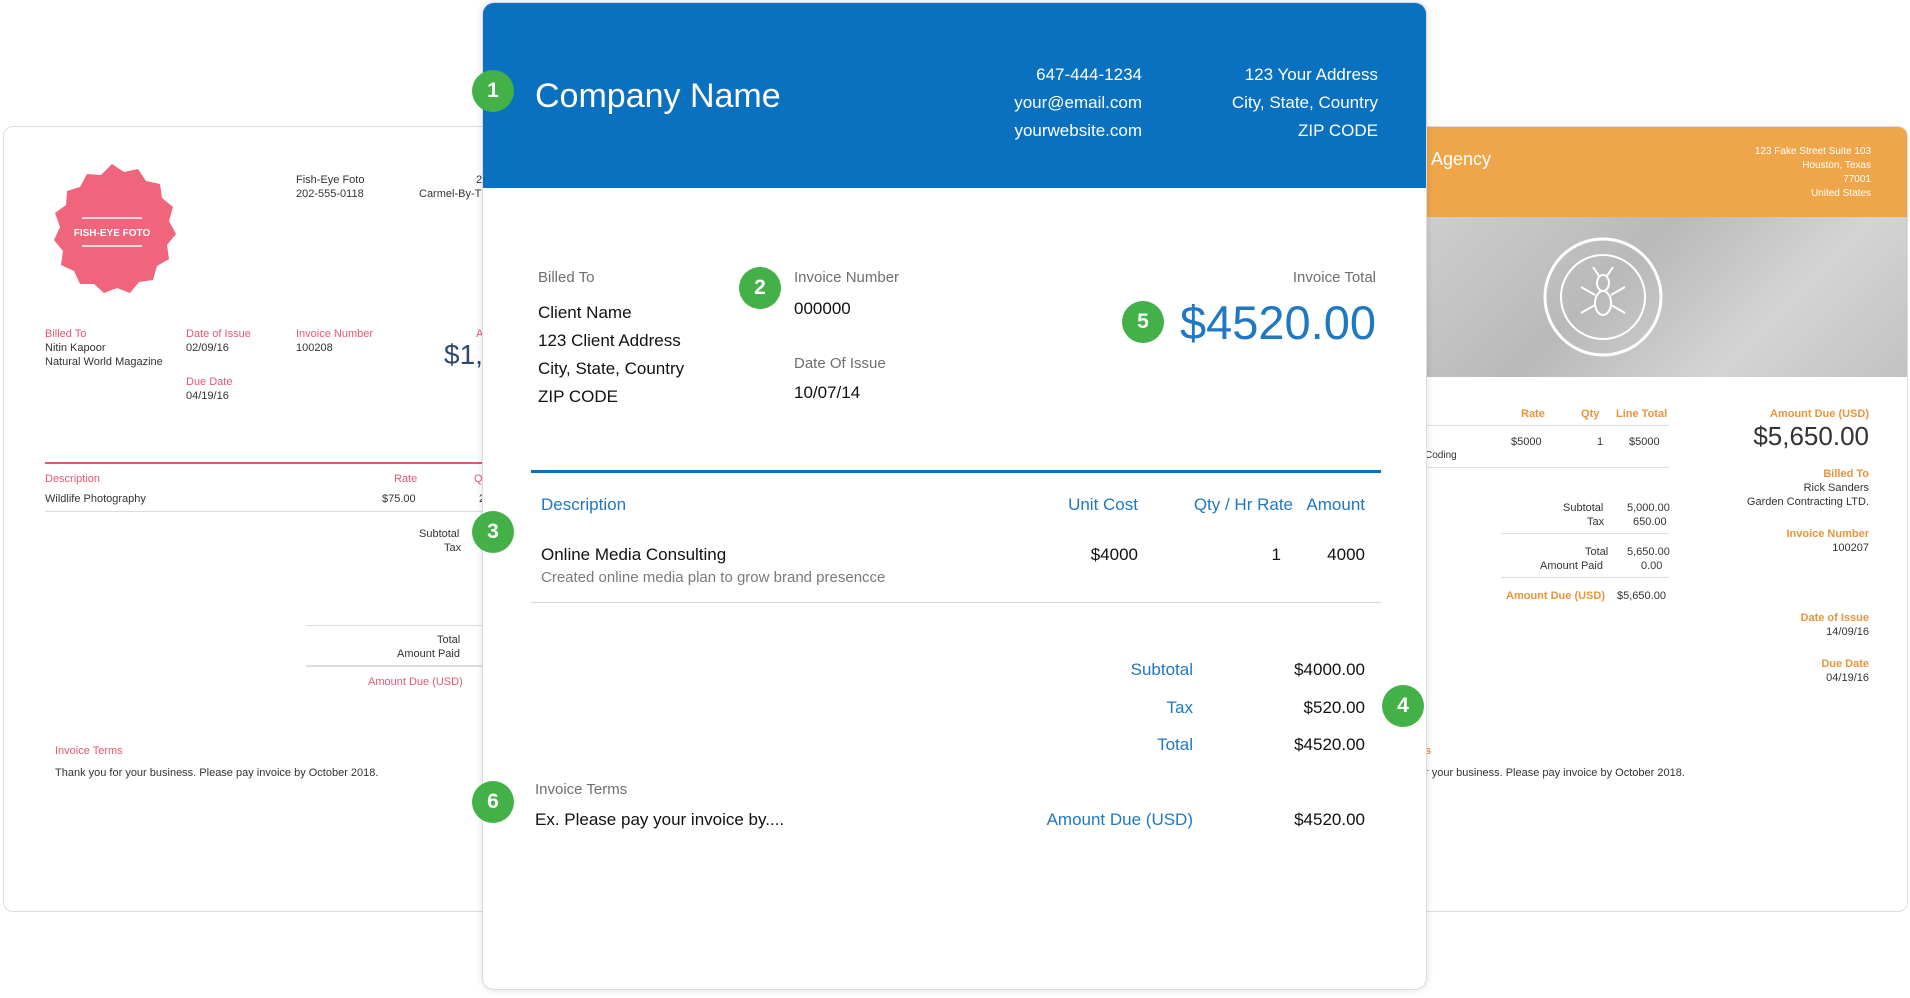 This screenshot has width=1910, height=998. Describe the element at coordinates (840, 363) in the screenshot. I see `date-of-issue-label: Date Of Issue` at that location.